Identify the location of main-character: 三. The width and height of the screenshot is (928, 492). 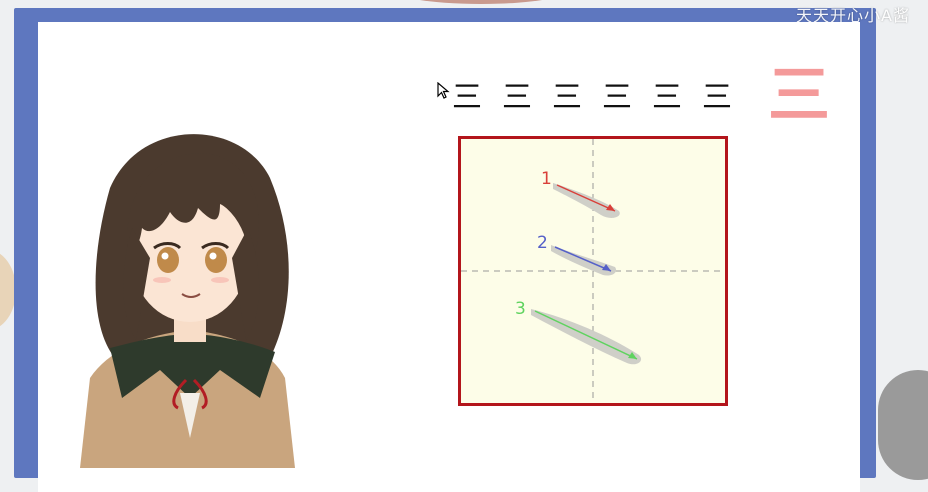
(799, 94).